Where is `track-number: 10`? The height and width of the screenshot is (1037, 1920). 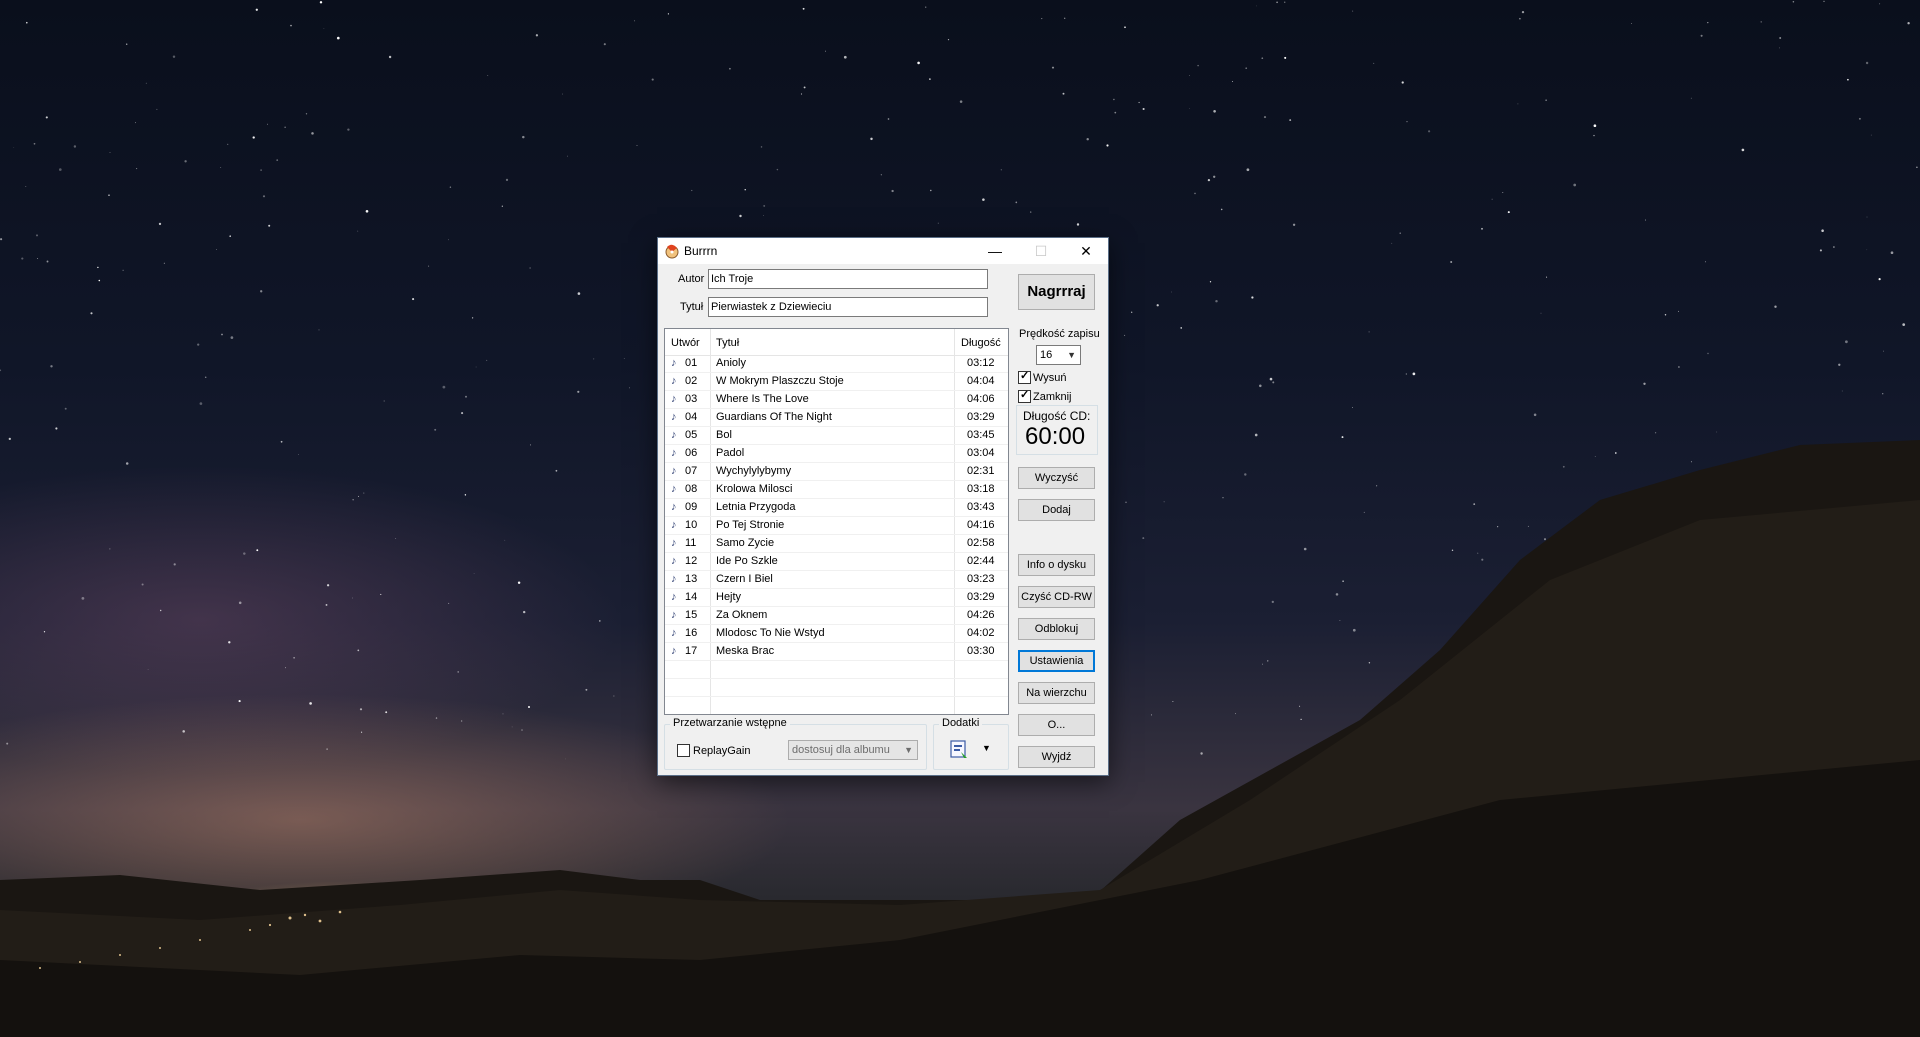 track-number: 10 is located at coordinates (691, 525).